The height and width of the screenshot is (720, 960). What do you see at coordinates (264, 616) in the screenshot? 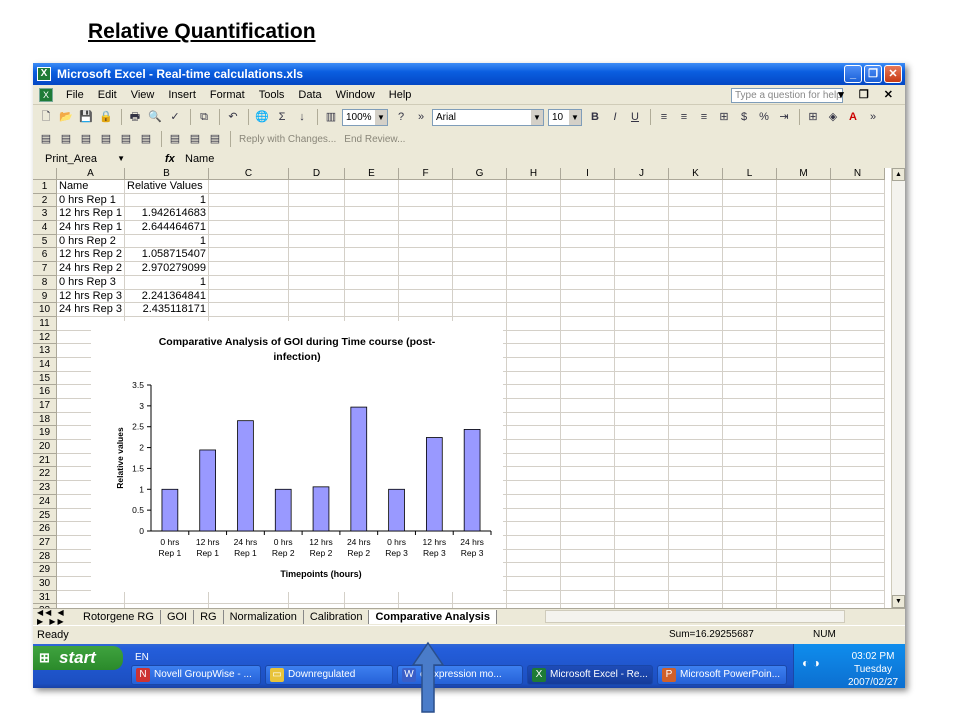
I see `tab-normalization: Normalization` at bounding box center [264, 616].